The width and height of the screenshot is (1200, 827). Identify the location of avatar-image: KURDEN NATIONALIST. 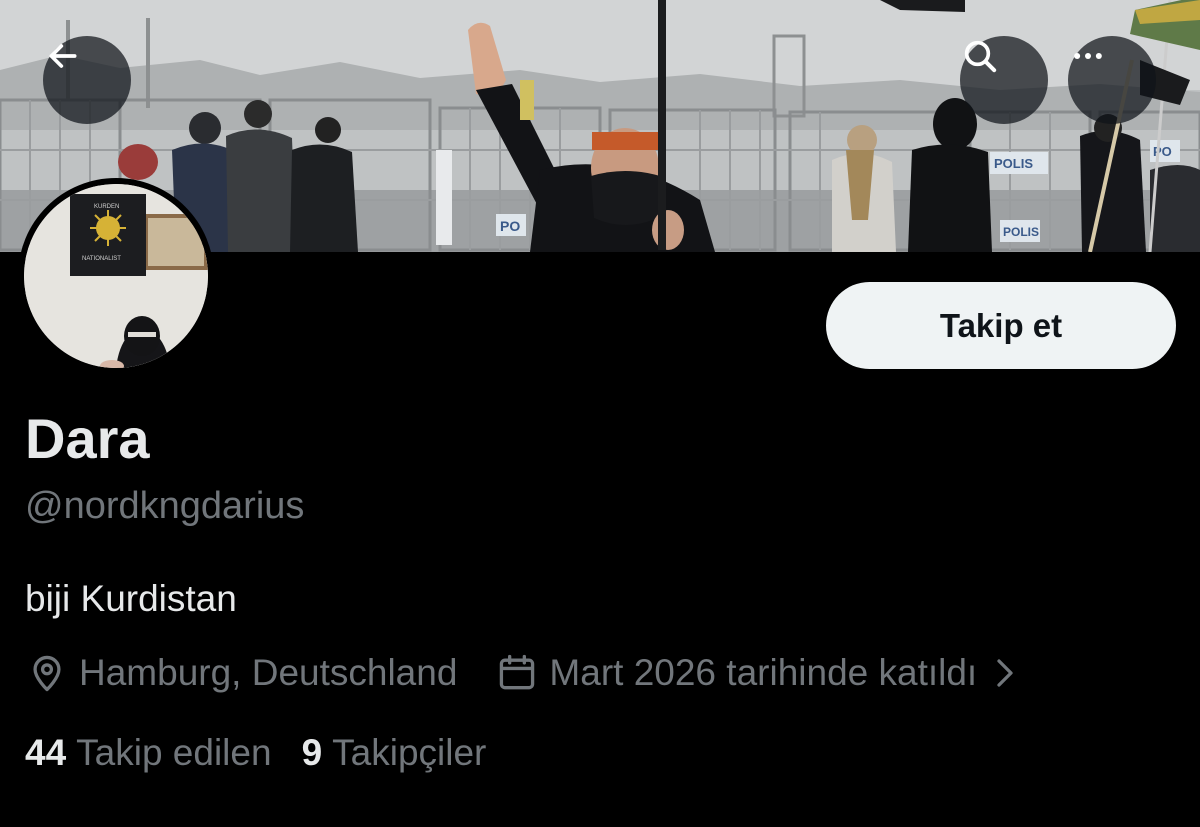
(116, 276).